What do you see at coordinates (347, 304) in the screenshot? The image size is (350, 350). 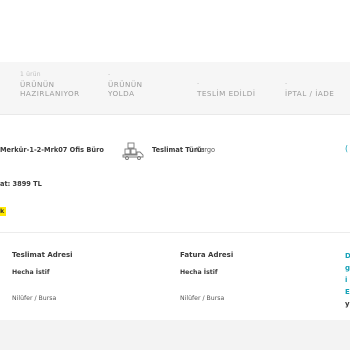 I see `side-link: y` at bounding box center [347, 304].